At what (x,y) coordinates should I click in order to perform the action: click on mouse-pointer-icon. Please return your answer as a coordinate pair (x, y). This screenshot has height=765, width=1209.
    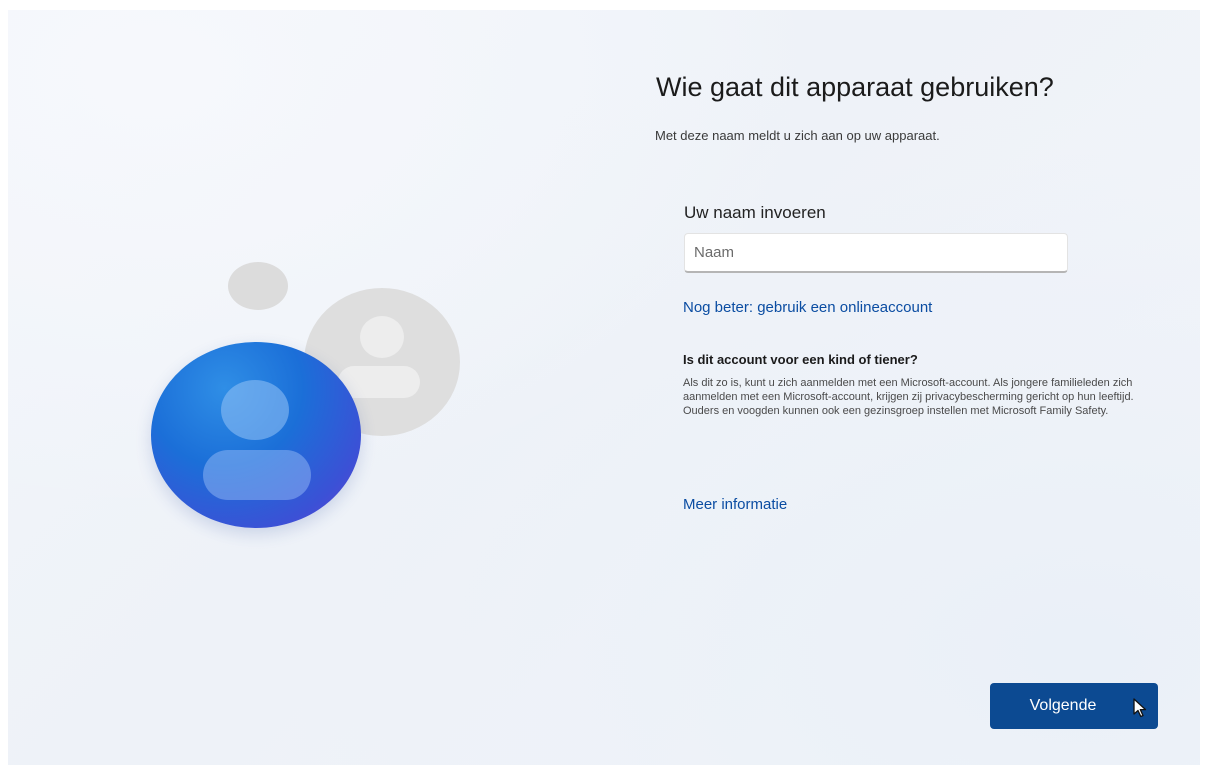
    Looking at the image, I should click on (1140, 708).